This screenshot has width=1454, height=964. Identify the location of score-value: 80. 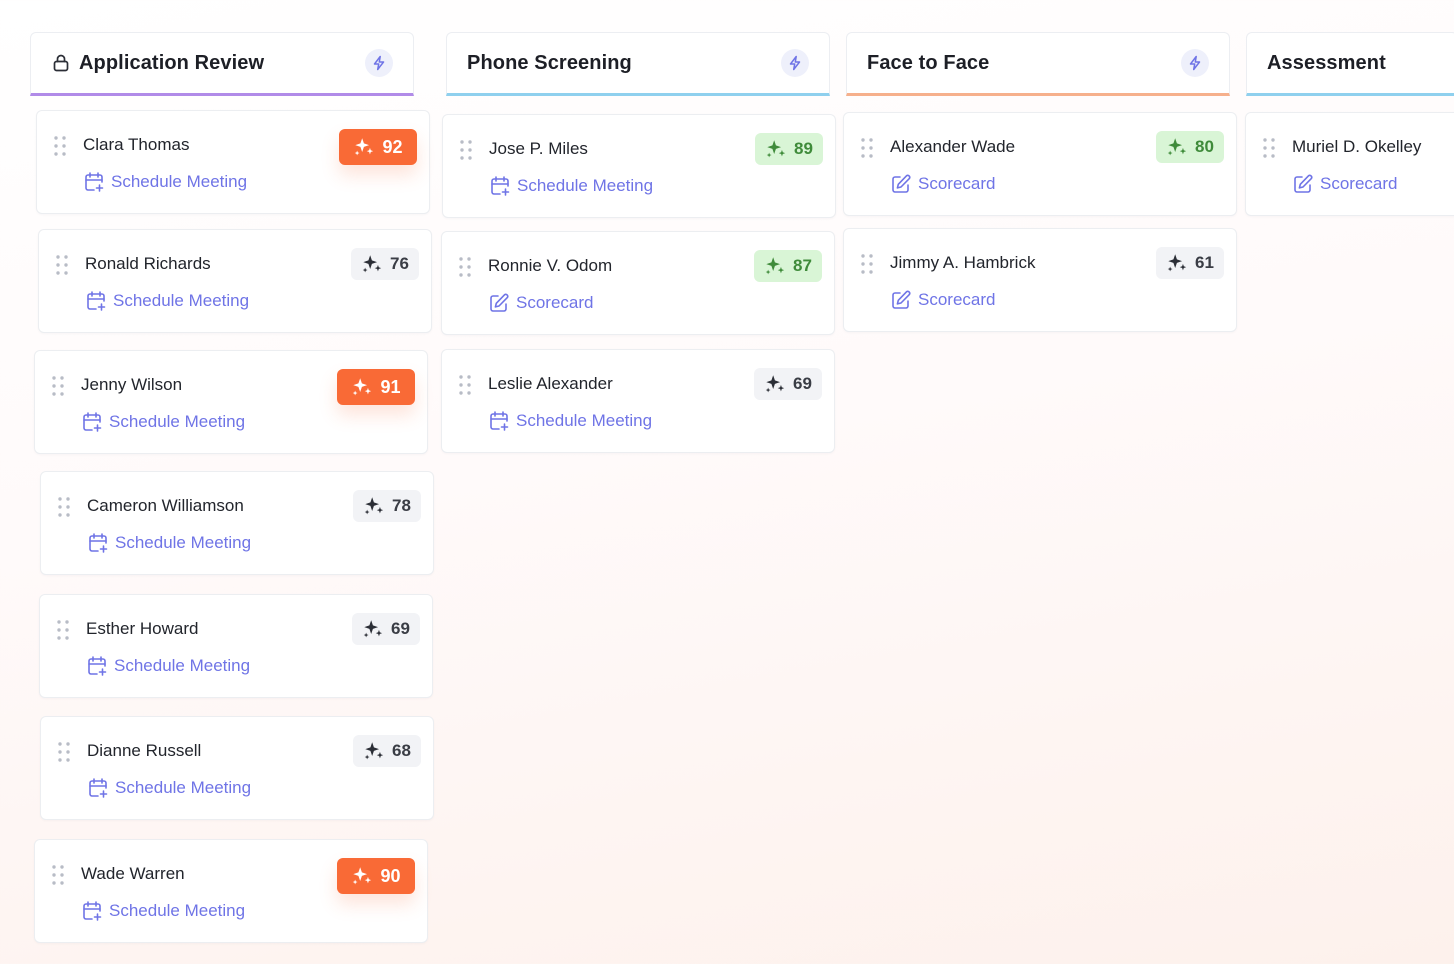
(1204, 146).